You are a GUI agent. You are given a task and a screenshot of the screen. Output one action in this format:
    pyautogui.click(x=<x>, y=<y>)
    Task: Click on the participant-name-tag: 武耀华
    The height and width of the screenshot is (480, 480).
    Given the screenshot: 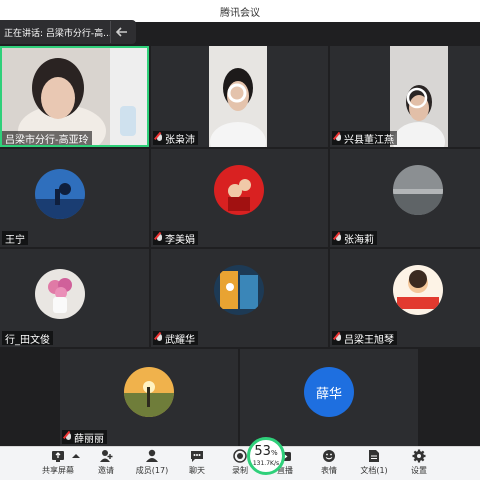 What is the action you would take?
    pyautogui.click(x=175, y=338)
    